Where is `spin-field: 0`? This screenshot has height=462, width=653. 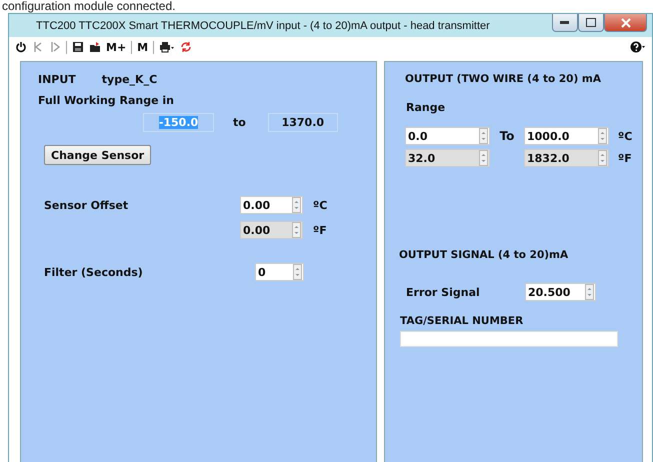
spin-field: 0 is located at coordinates (279, 272).